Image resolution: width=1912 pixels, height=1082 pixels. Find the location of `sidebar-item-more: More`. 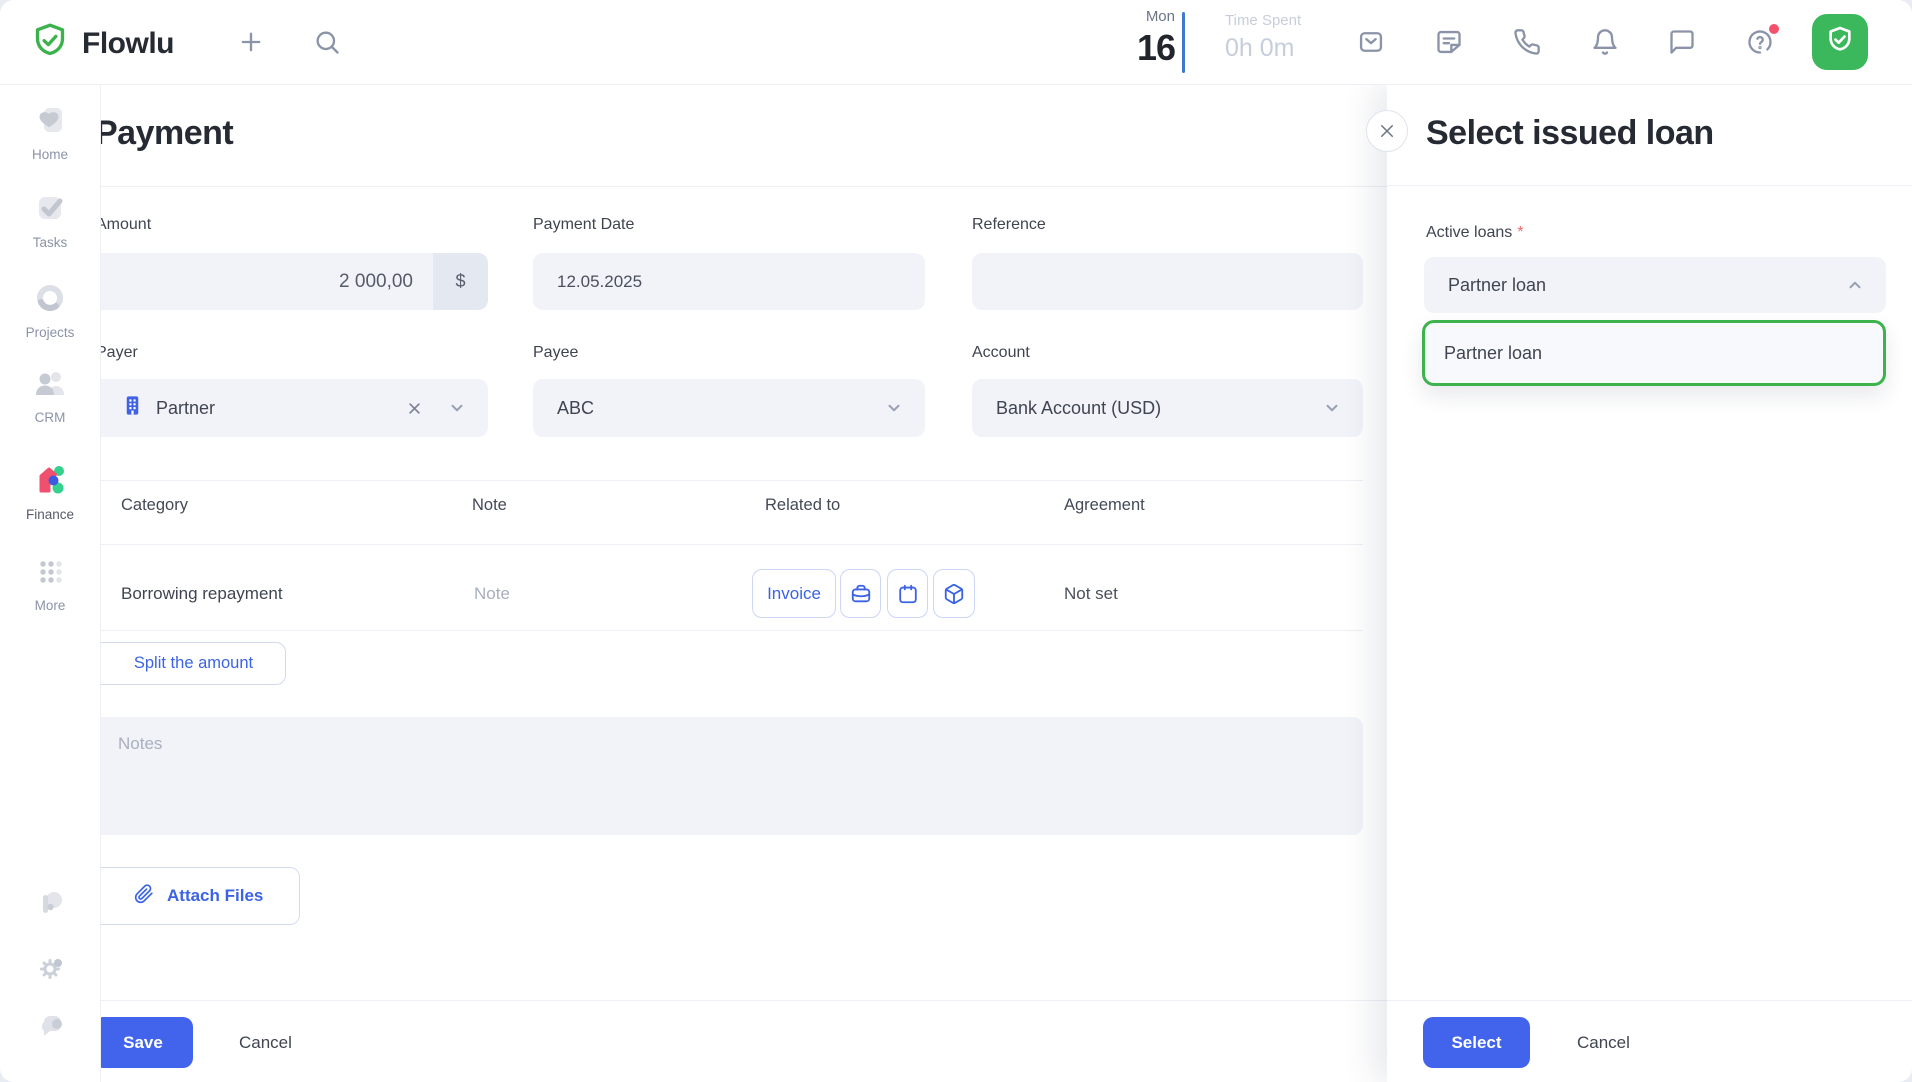

sidebar-item-more: More is located at coordinates (50, 582).